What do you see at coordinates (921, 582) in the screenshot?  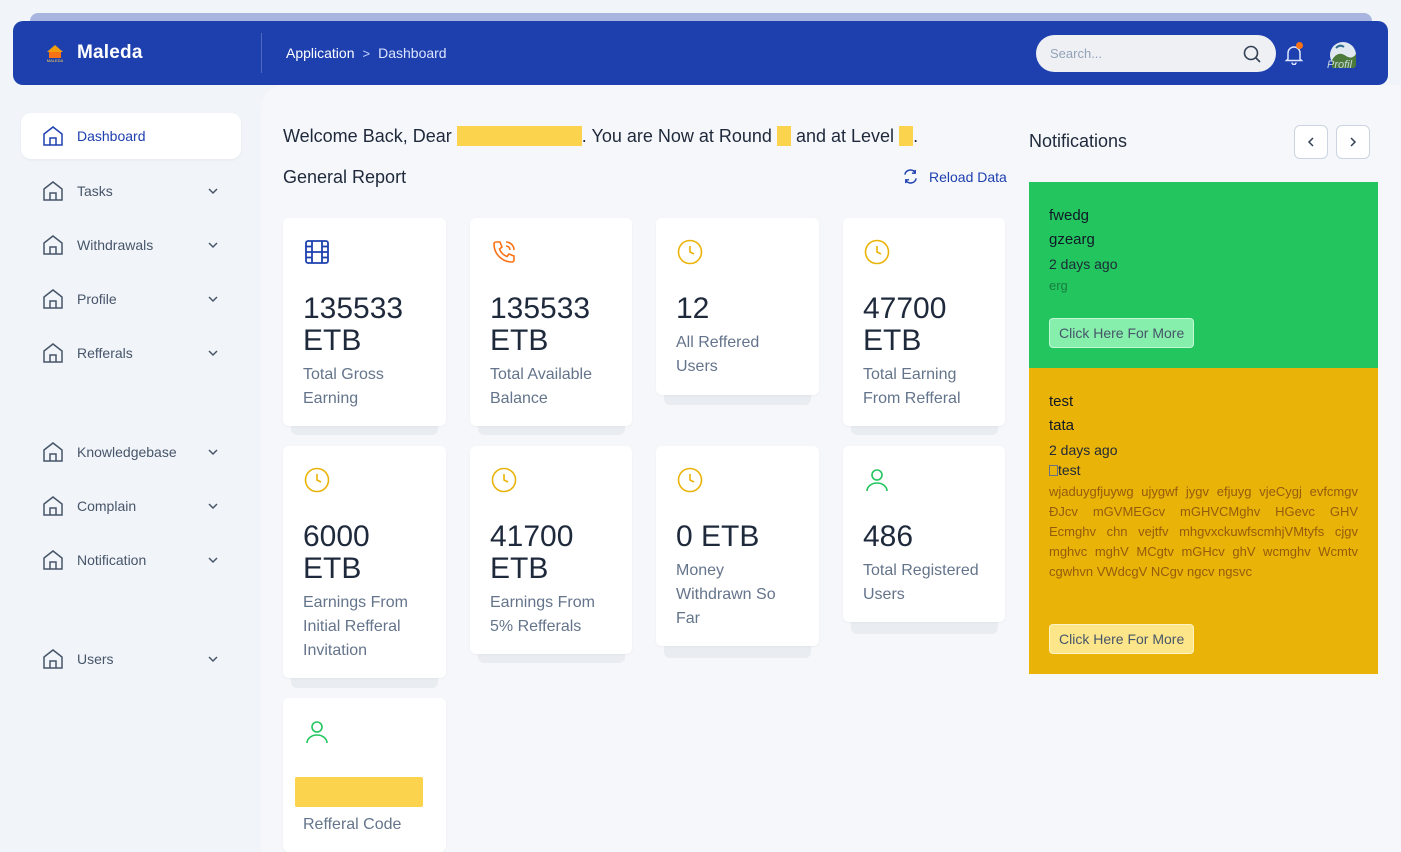 I see `stat-label: Total Registered Users` at bounding box center [921, 582].